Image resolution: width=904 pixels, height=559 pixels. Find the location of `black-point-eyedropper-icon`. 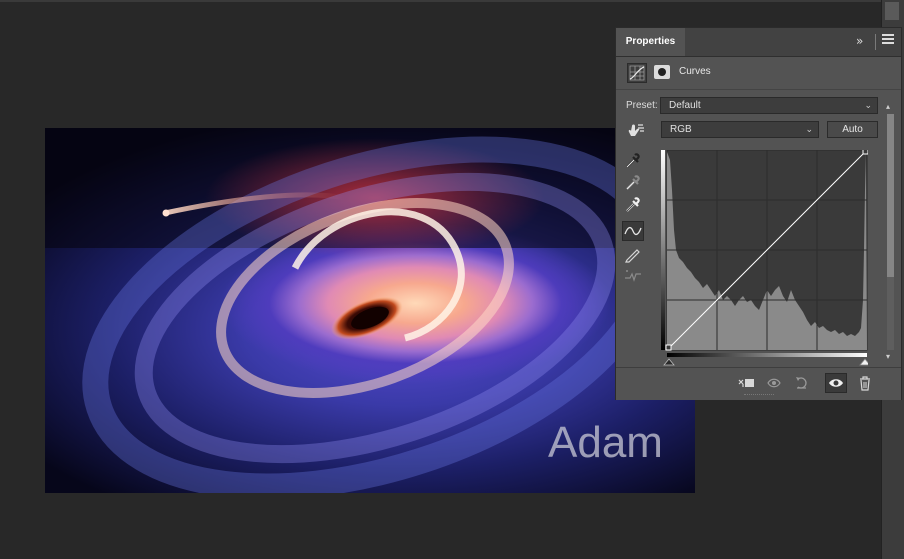

black-point-eyedropper-icon is located at coordinates (633, 161).